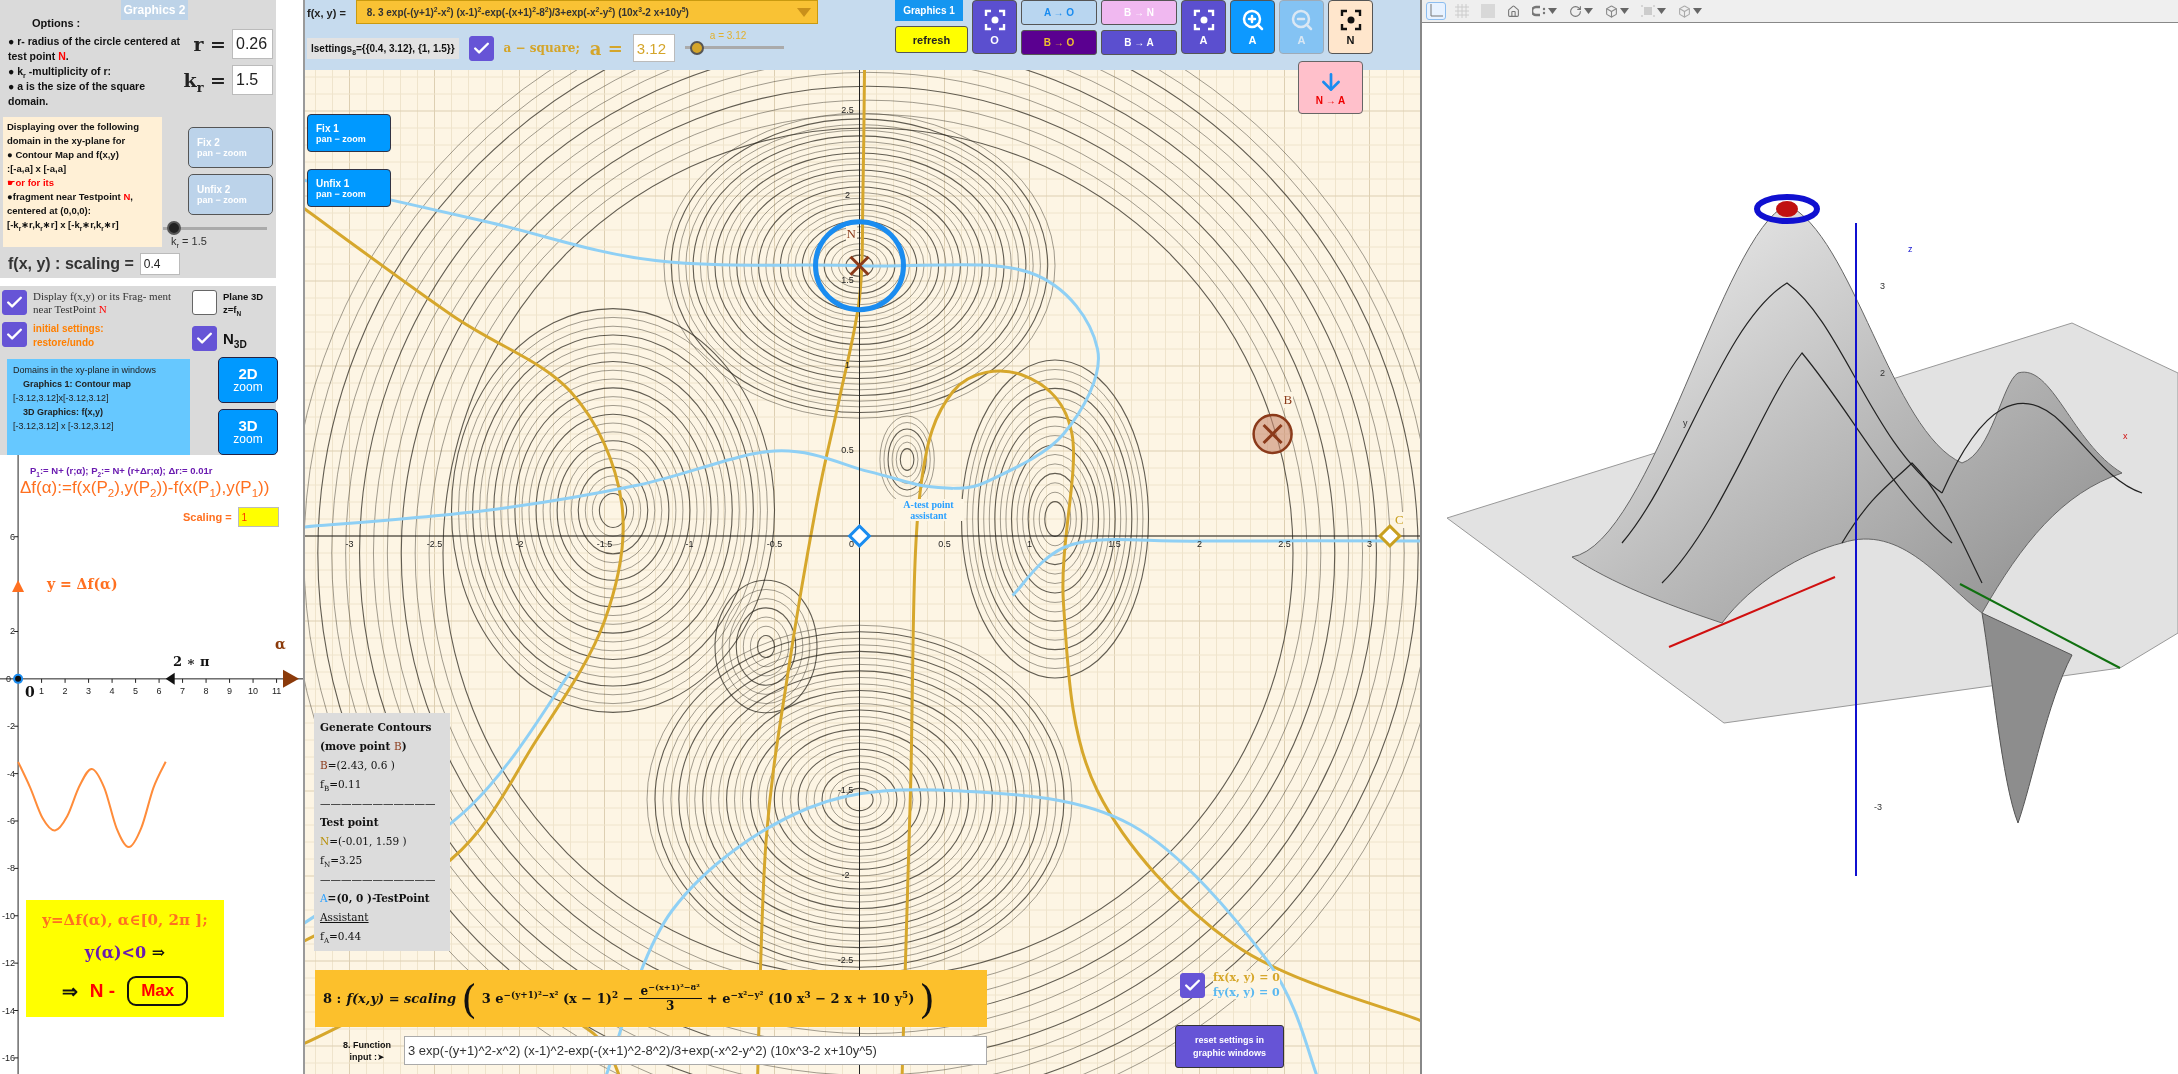 The image size is (2178, 1074). What do you see at coordinates (695, 1050) in the screenshot?
I see `function-input: 3 exp(-(y+1)^2-x^2) (x-1)^2-exp(-(x+1)^2-8^2)/3+exp(-x^2-y^2) (10x^3-2 x+10y^5)` at bounding box center [695, 1050].